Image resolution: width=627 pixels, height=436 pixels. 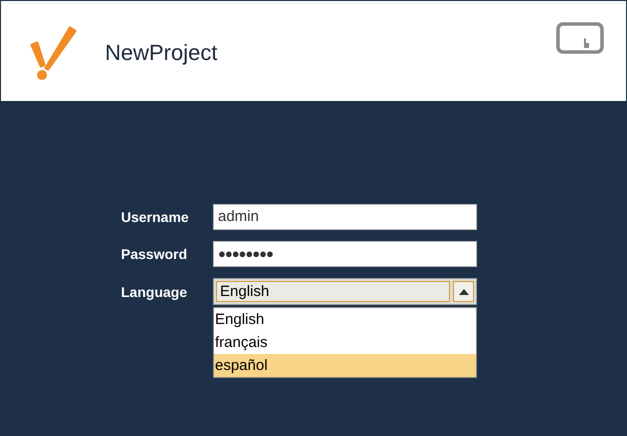 I want to click on username-field: admin, so click(x=345, y=217).